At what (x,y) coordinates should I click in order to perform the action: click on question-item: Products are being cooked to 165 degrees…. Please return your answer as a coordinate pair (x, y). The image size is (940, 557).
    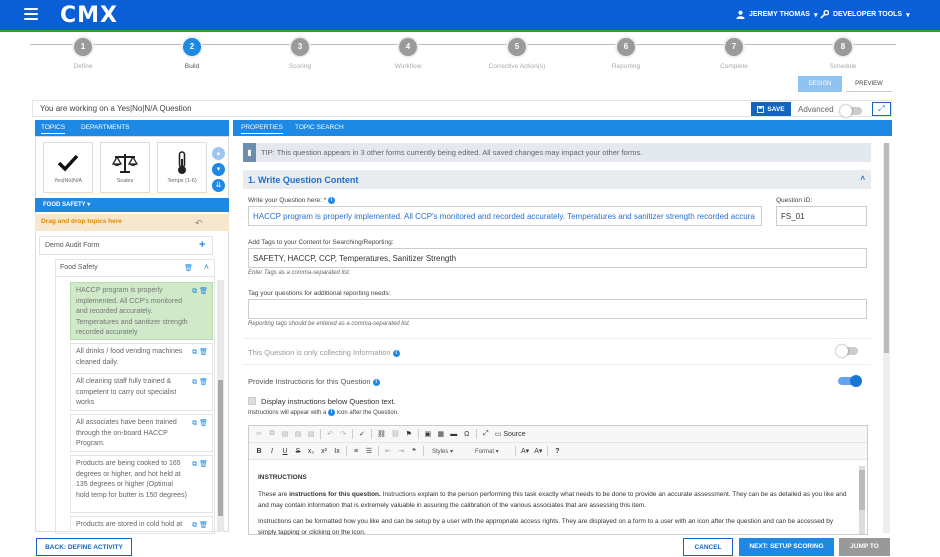
    Looking at the image, I should click on (141, 484).